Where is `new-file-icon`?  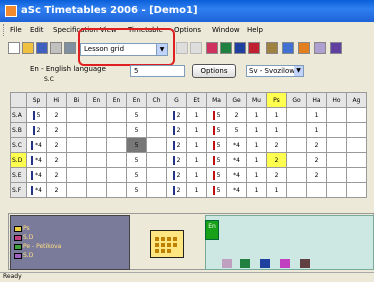
new-file-icon is located at coordinates (14, 48).